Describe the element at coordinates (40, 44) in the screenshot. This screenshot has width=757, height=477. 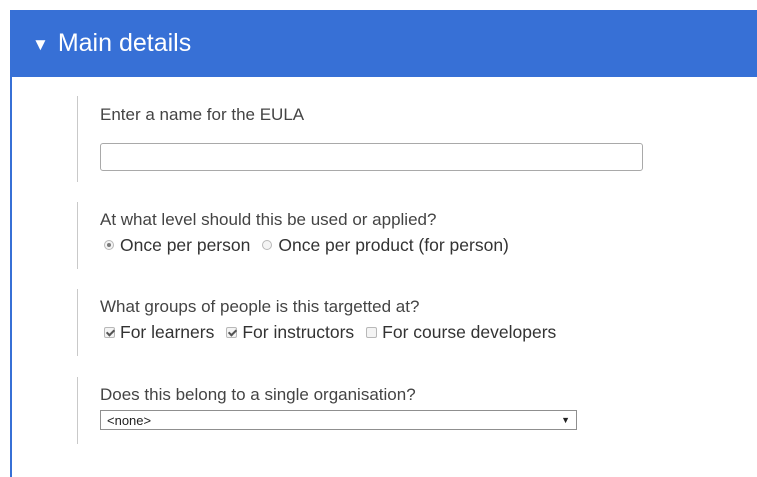
I see `collapse-caret-icon: ▼` at that location.